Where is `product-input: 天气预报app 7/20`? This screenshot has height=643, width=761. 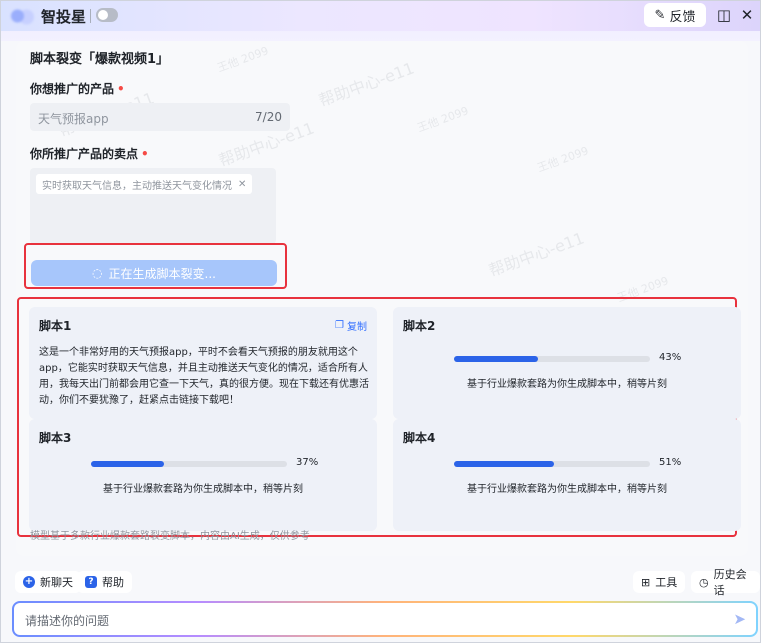
product-input: 天气预报app 7/20 is located at coordinates (160, 117).